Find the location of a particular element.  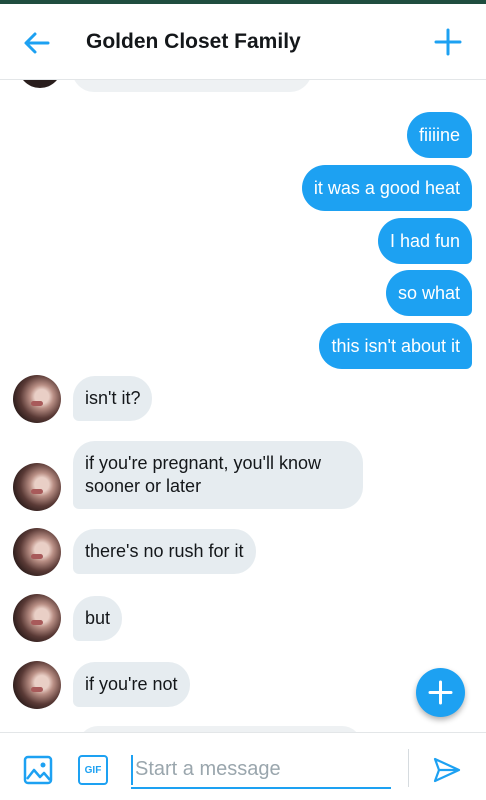

send-icon is located at coordinates (447, 770).